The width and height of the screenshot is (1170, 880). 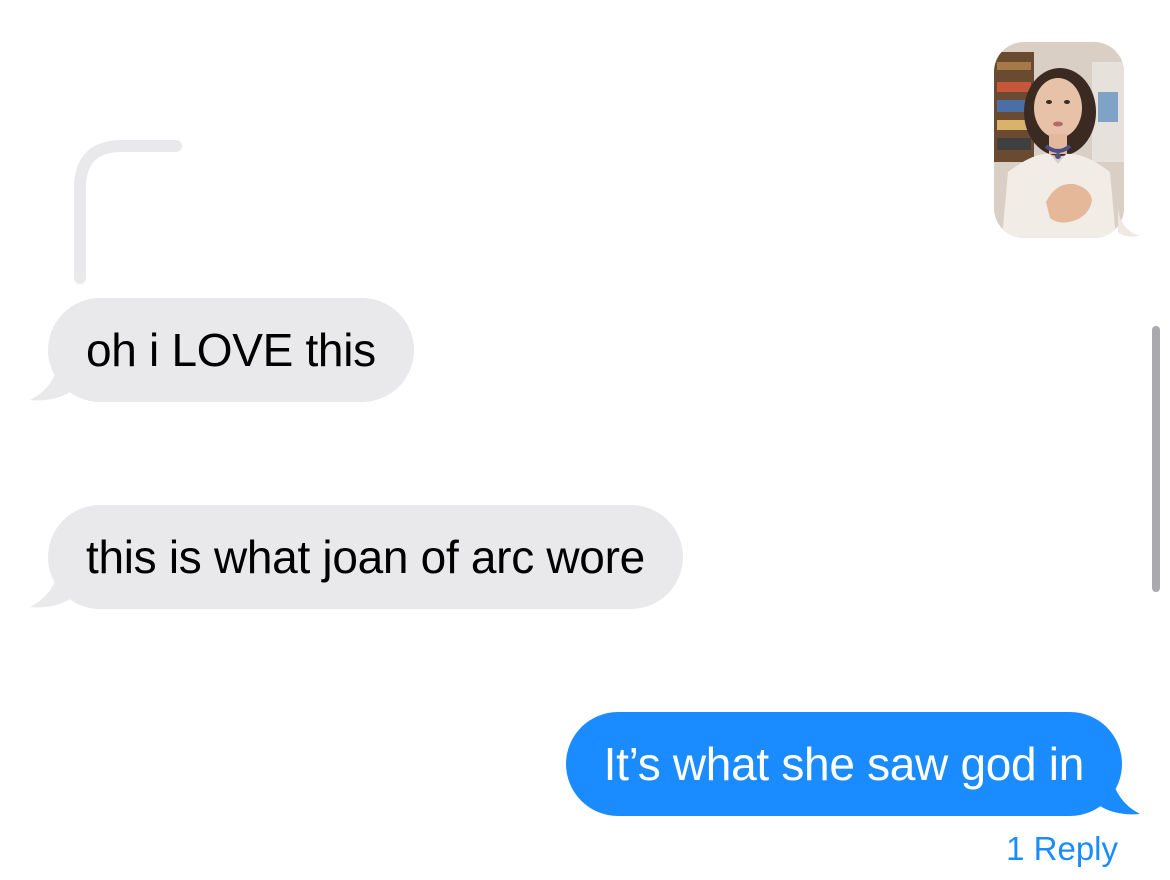 I want to click on scroll-indicator, so click(x=1156, y=459).